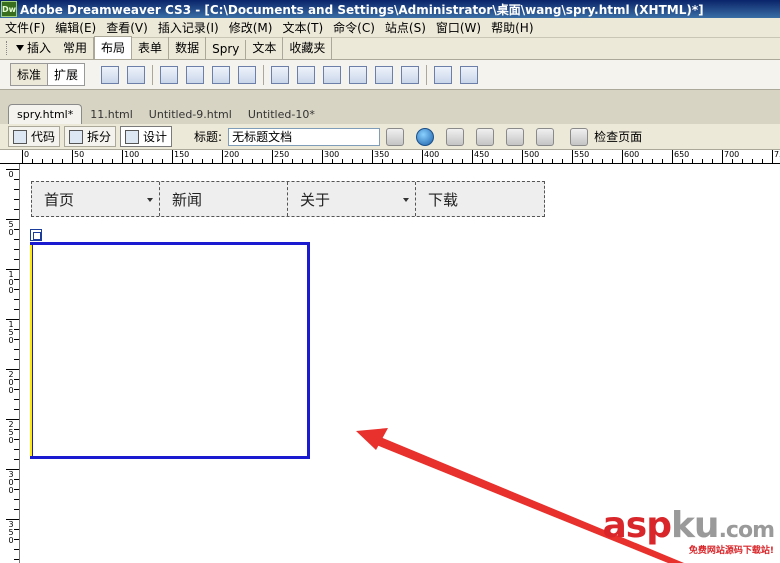 The height and width of the screenshot is (563, 780). I want to click on file-management-icon, so click(395, 136).